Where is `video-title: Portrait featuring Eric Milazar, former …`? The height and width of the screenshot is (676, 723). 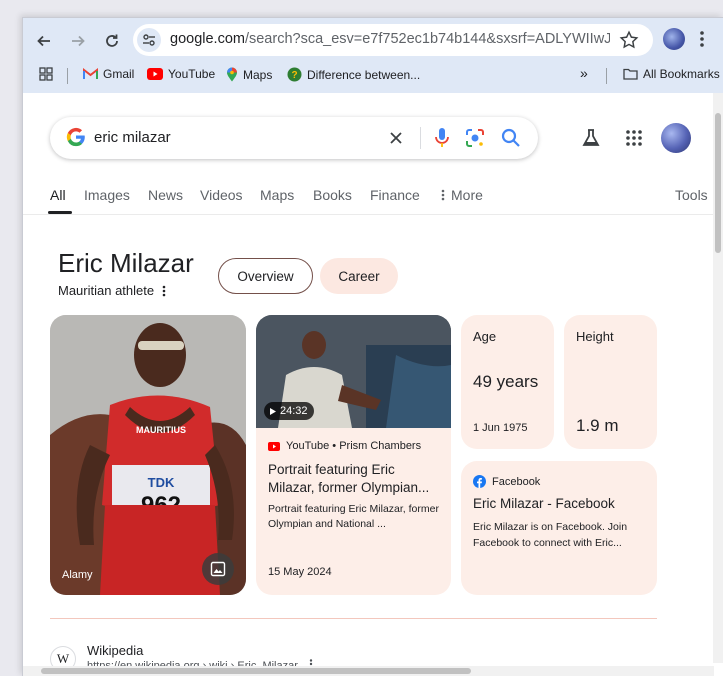 video-title: Portrait featuring Eric Milazar, former … is located at coordinates (354, 479).